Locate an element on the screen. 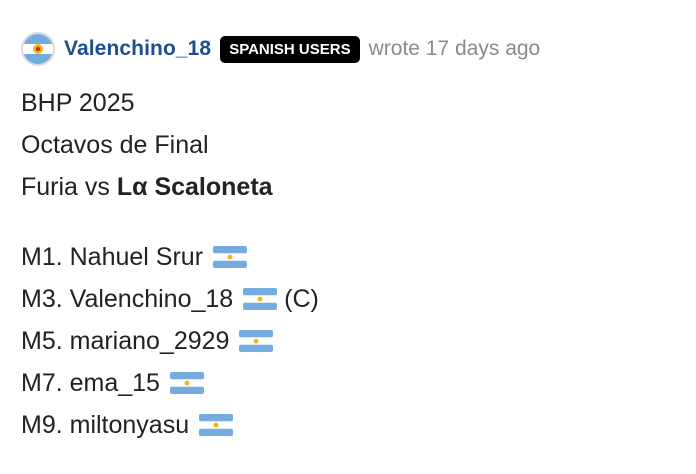 This screenshot has height=474, width=696. captain-marker: (C) is located at coordinates (298, 299).